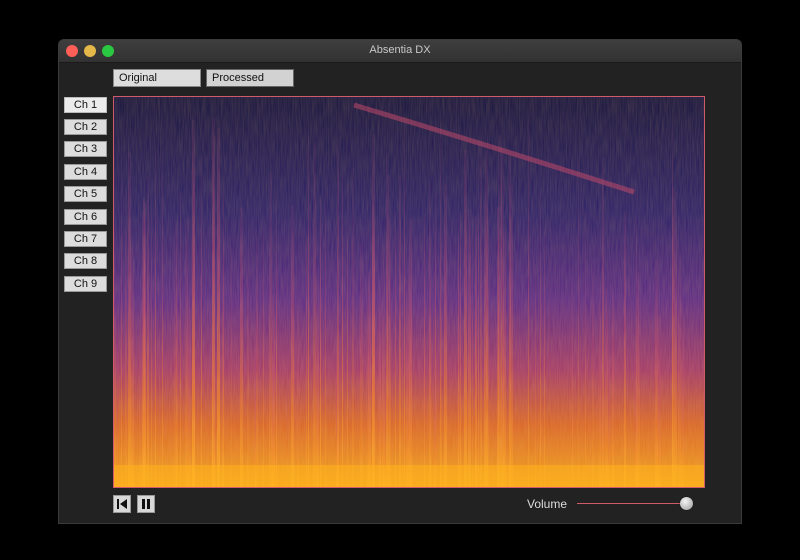 This screenshot has height=560, width=800. What do you see at coordinates (250, 78) in the screenshot?
I see `processed-view-button: Processed` at bounding box center [250, 78].